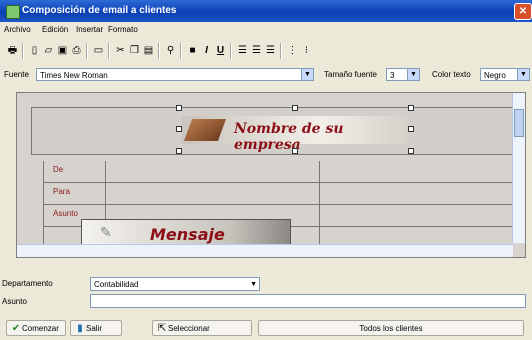 The width and height of the screenshot is (532, 340). Describe the element at coordinates (220, 50) in the screenshot. I see `underline-icon: U` at that location.